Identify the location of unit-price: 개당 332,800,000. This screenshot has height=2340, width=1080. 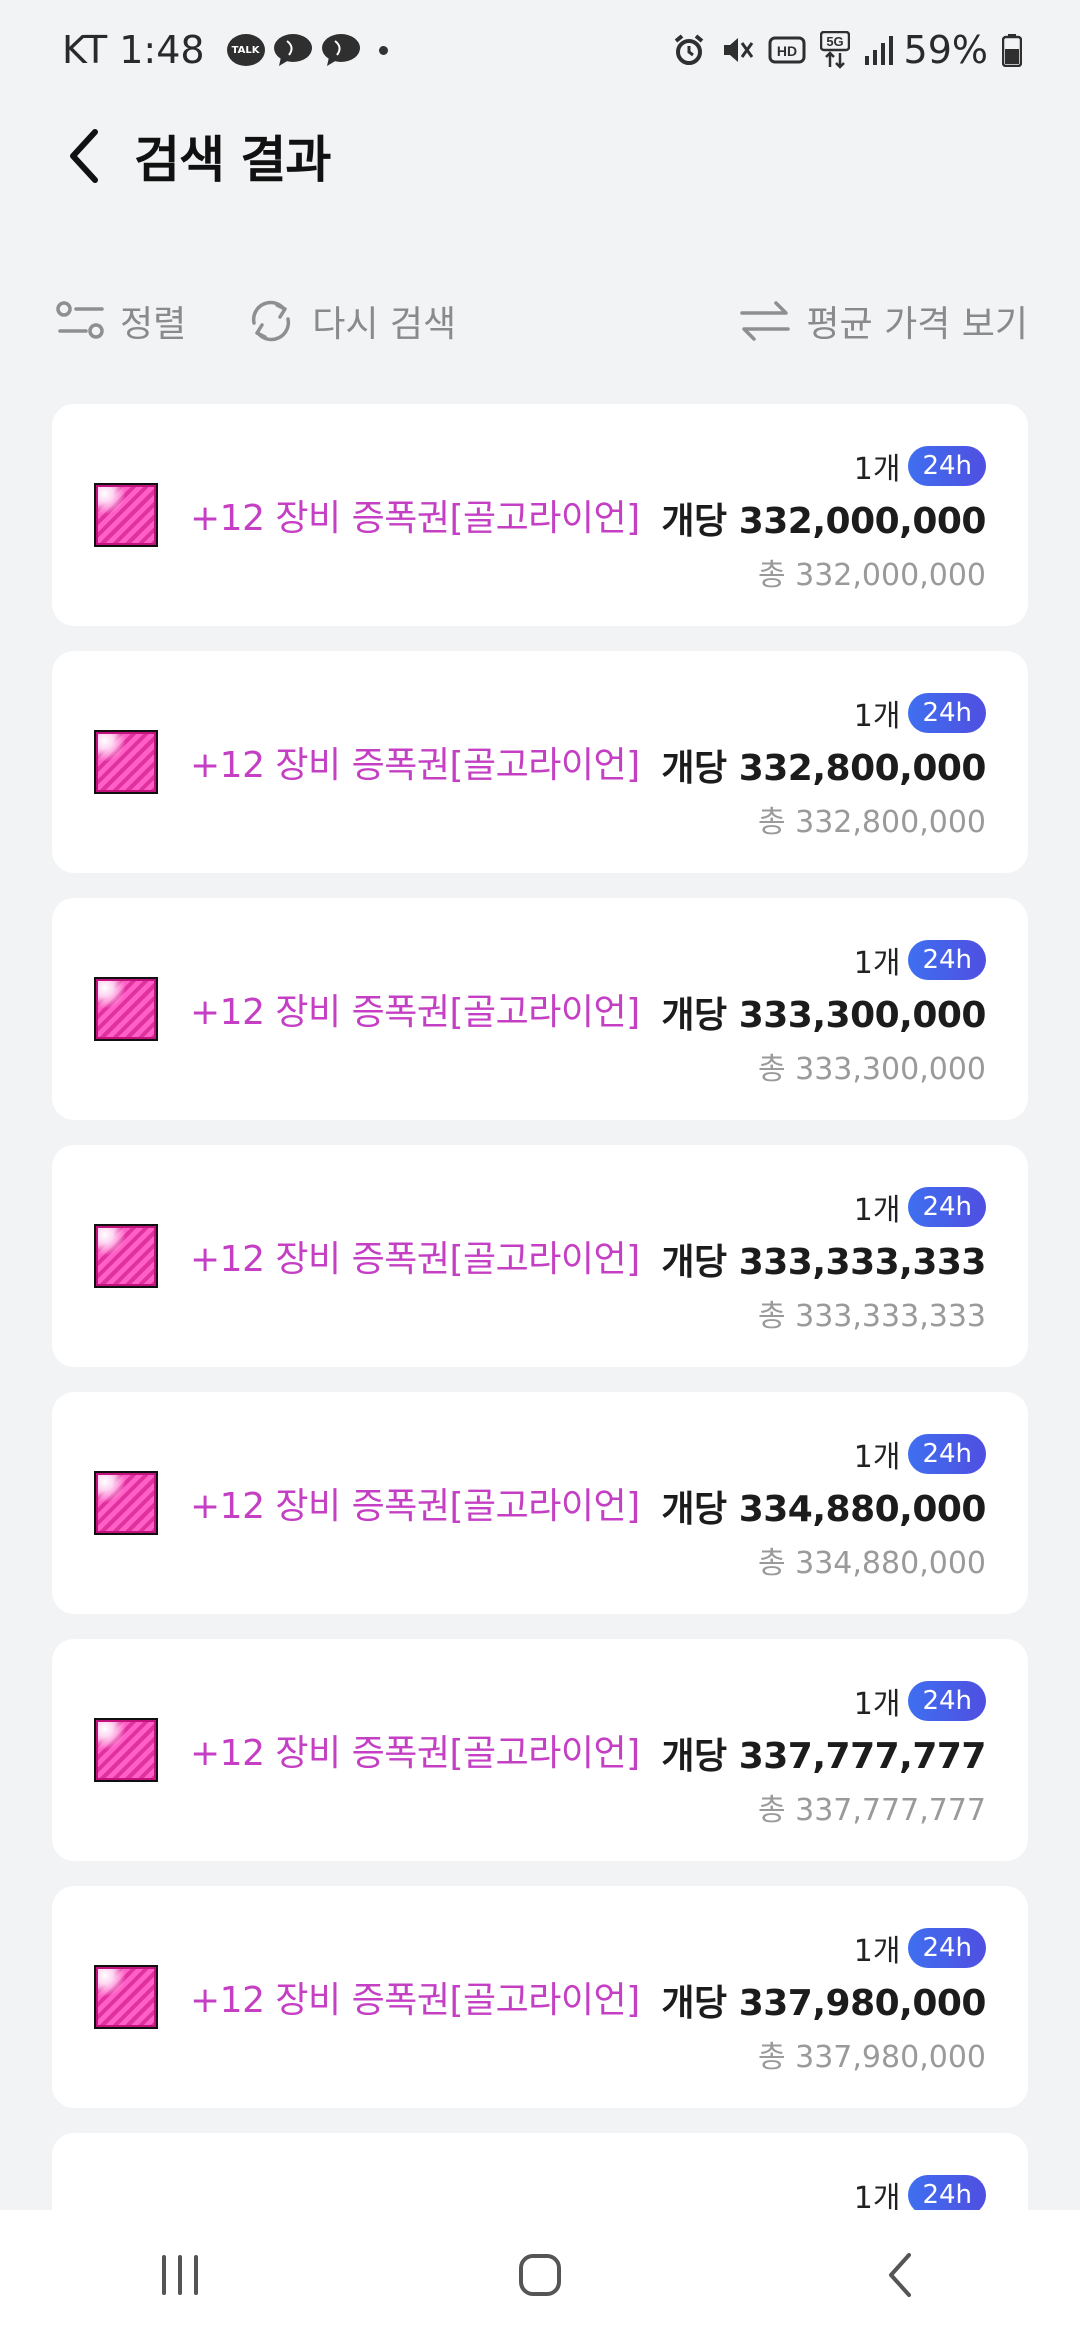
(823, 768).